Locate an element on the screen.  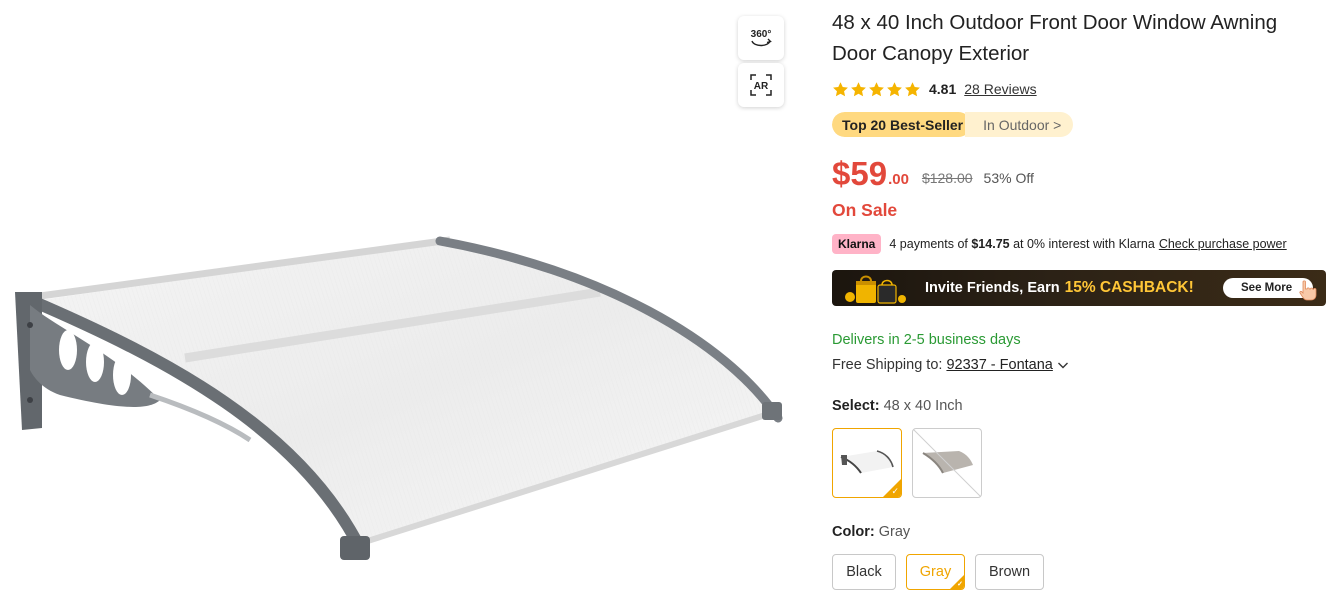
price-cents: .00 is located at coordinates (898, 179).